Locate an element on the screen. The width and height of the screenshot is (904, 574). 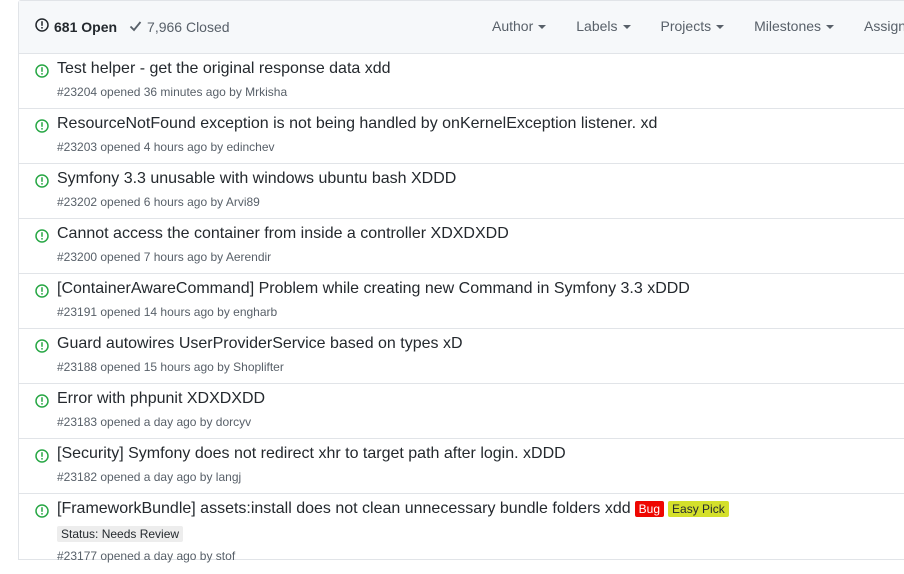
milestones-filter-dropdown: Milestones is located at coordinates (794, 26).